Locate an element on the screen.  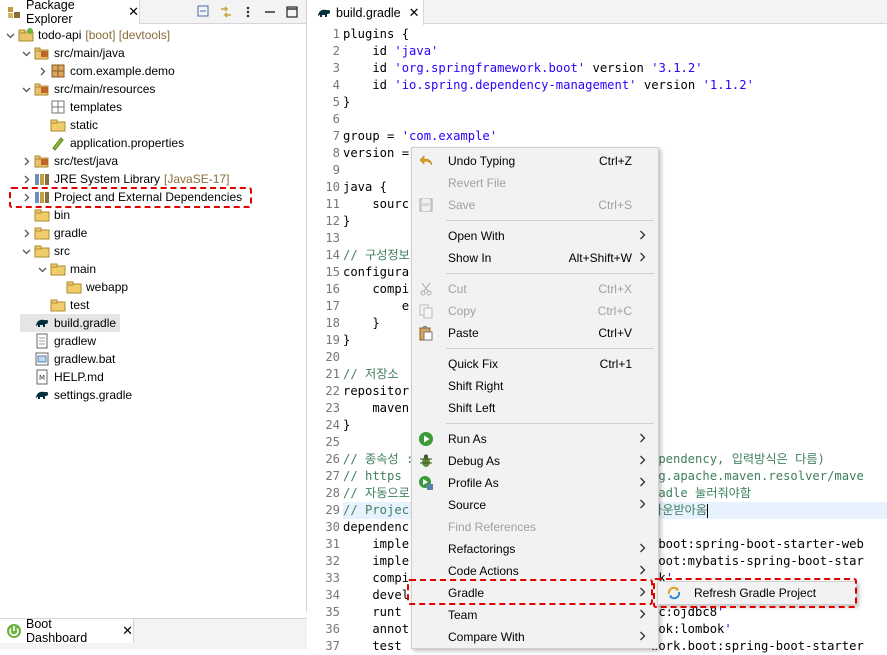
markdown-file-icon: M is located at coordinates (42, 377).